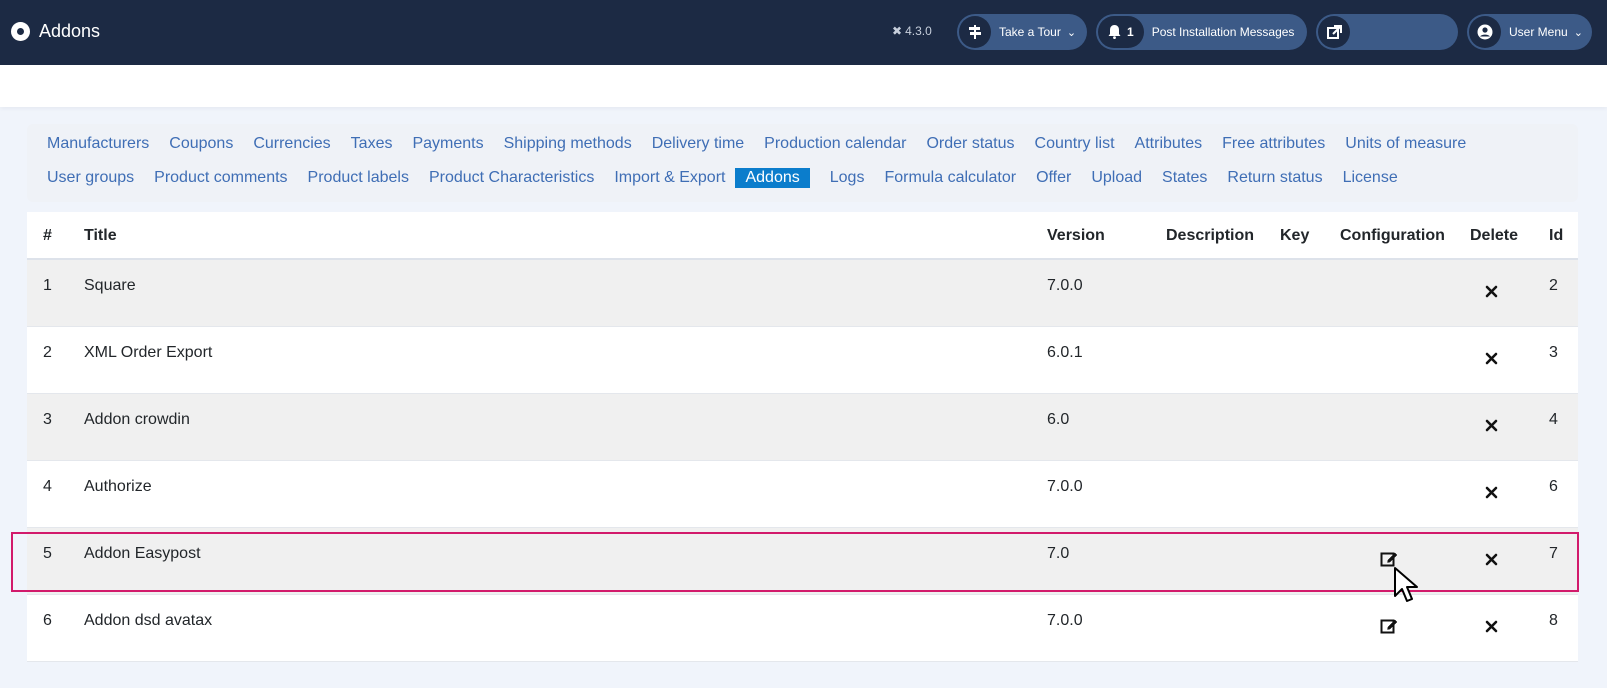 The width and height of the screenshot is (1607, 688). What do you see at coordinates (148, 353) in the screenshot?
I see `row-title: XML Order Export` at bounding box center [148, 353].